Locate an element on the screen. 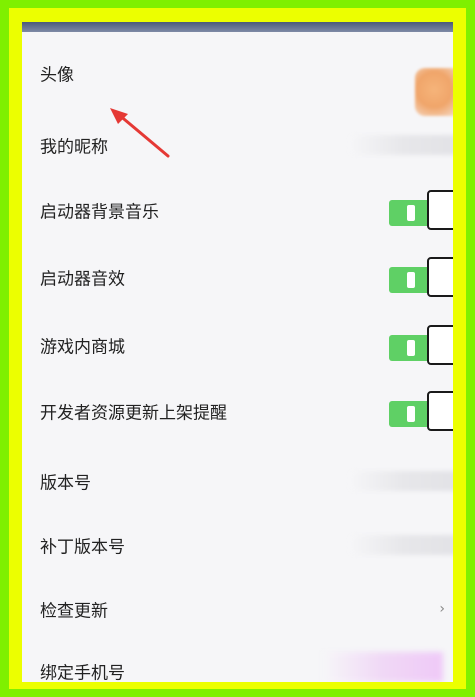 This screenshot has width=475, height=697. settings-row-avatar: 头像 is located at coordinates (237, 78).